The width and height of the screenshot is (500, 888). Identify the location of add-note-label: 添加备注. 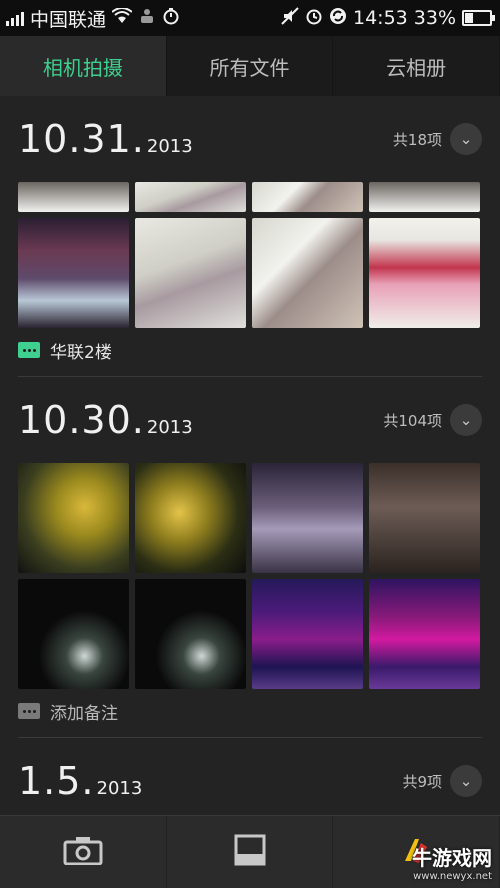
(84, 713).